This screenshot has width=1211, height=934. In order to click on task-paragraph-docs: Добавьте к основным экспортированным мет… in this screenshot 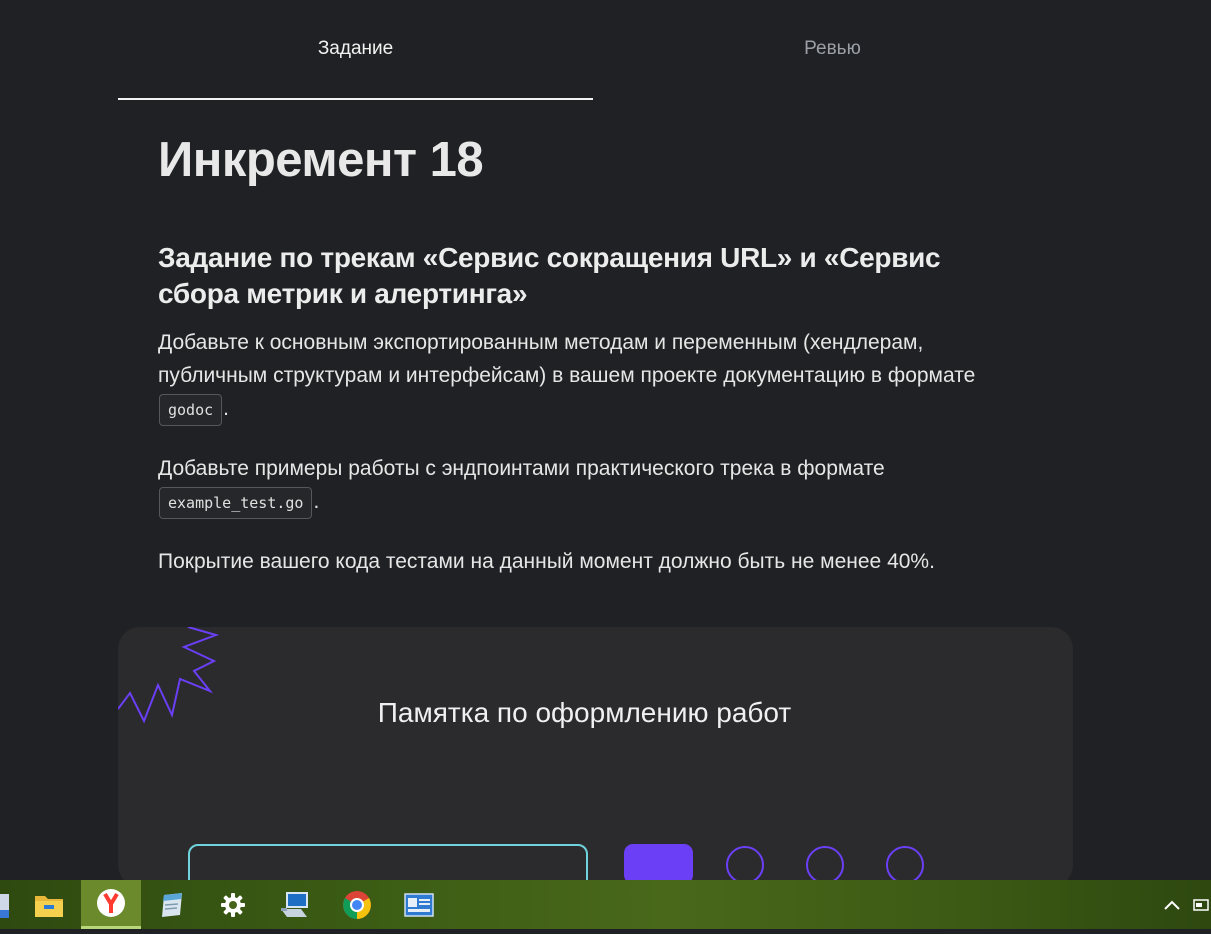, I will do `click(583, 376)`.